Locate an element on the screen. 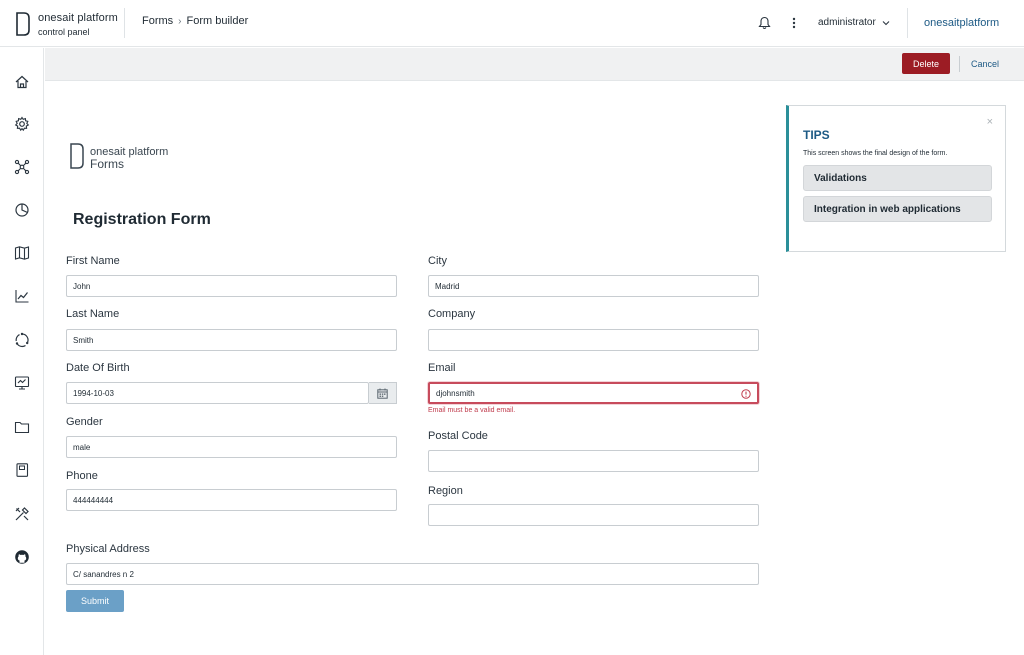  address-input: C/ sanandres n 2 is located at coordinates (412, 574).